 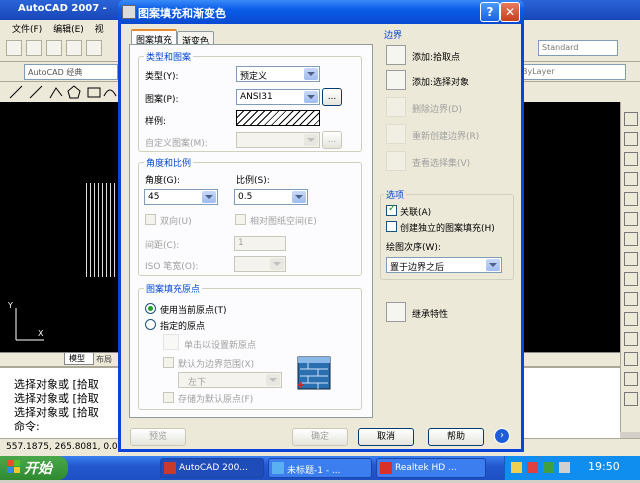 I want to click on close-button: ✕, so click(x=510, y=12).